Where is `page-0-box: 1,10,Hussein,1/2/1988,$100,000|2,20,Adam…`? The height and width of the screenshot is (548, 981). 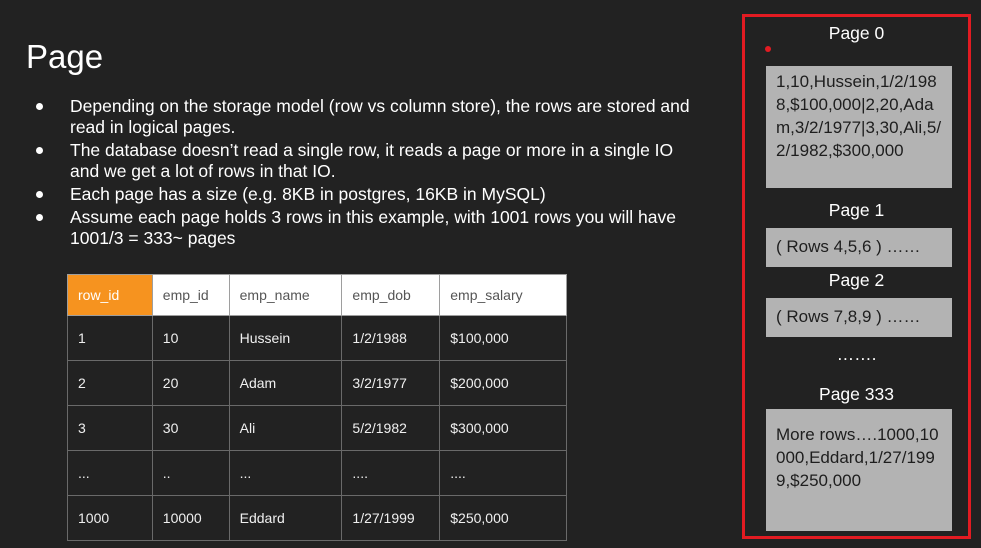
page-0-box: 1,10,Hussein,1/2/1988,$100,000|2,20,Adam… is located at coordinates (859, 127).